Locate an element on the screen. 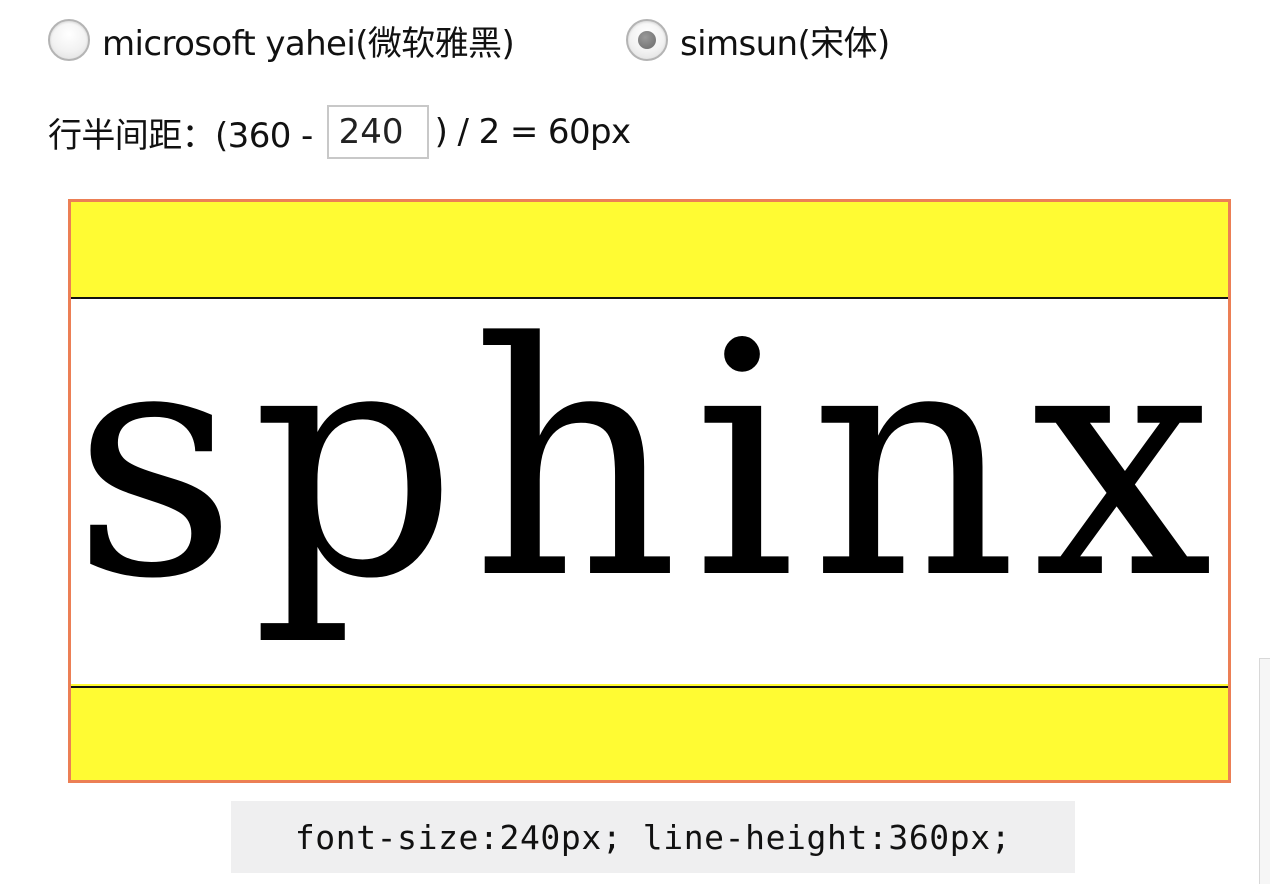 Image resolution: width=1270 pixels, height=884 pixels. radio-simsun is located at coordinates (647, 40).